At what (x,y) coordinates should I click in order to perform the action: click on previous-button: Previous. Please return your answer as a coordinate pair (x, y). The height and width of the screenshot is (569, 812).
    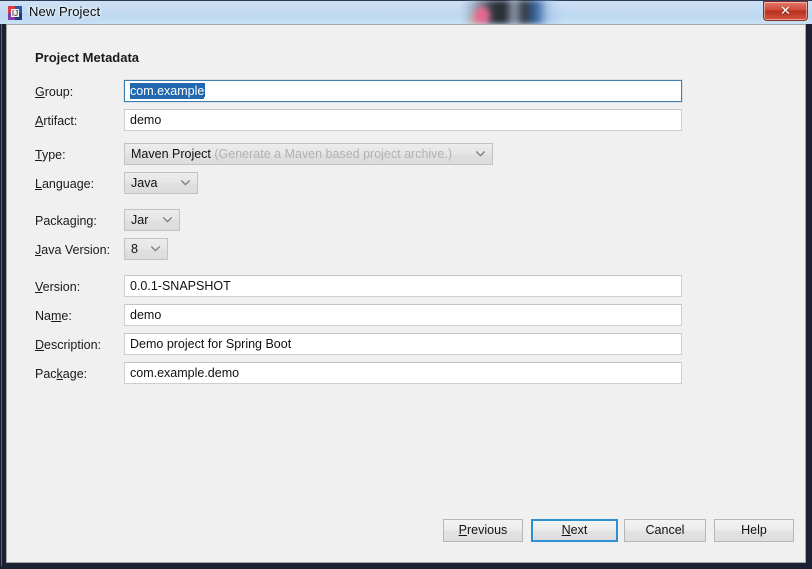
    Looking at the image, I should click on (483, 530).